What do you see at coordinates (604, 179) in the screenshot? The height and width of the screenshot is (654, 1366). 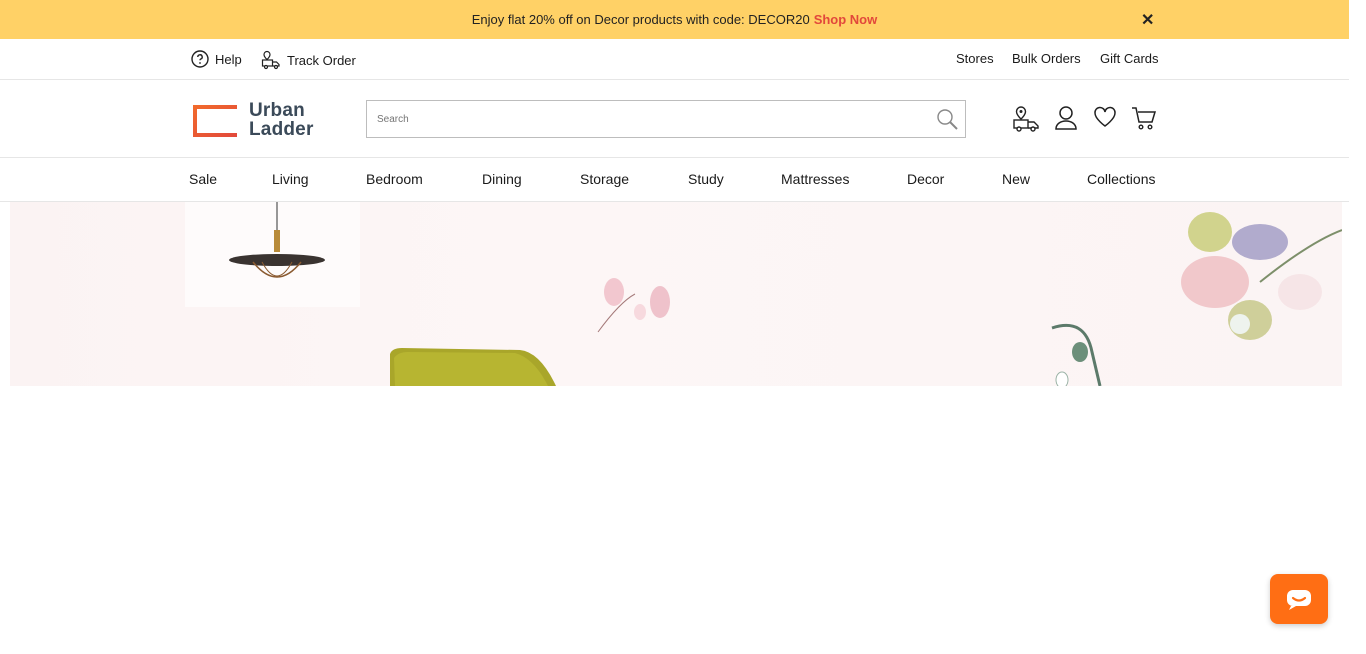 I see `nav-item-storage: Storage` at bounding box center [604, 179].